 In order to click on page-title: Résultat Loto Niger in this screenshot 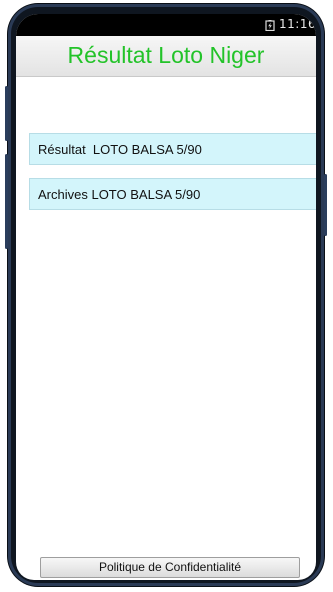, I will do `click(166, 55)`.